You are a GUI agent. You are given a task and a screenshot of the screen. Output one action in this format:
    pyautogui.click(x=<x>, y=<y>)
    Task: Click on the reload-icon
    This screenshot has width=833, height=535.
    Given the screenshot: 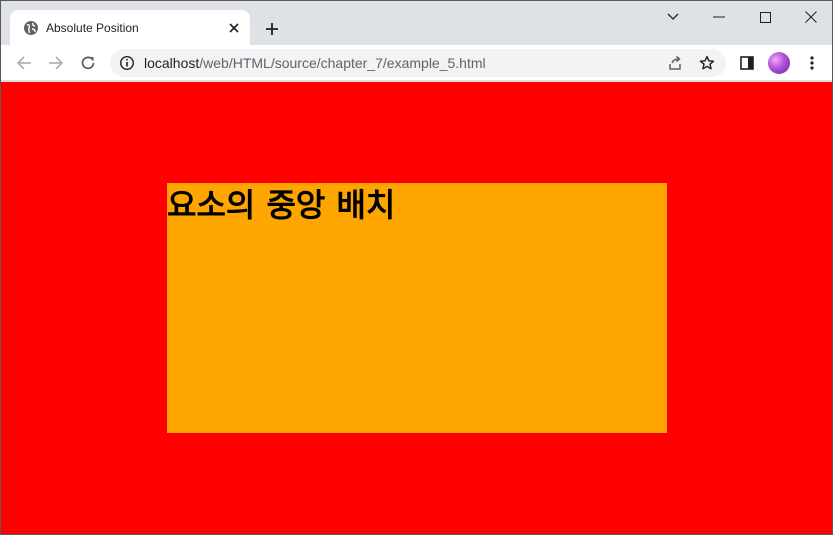 What is the action you would take?
    pyautogui.click(x=88, y=63)
    